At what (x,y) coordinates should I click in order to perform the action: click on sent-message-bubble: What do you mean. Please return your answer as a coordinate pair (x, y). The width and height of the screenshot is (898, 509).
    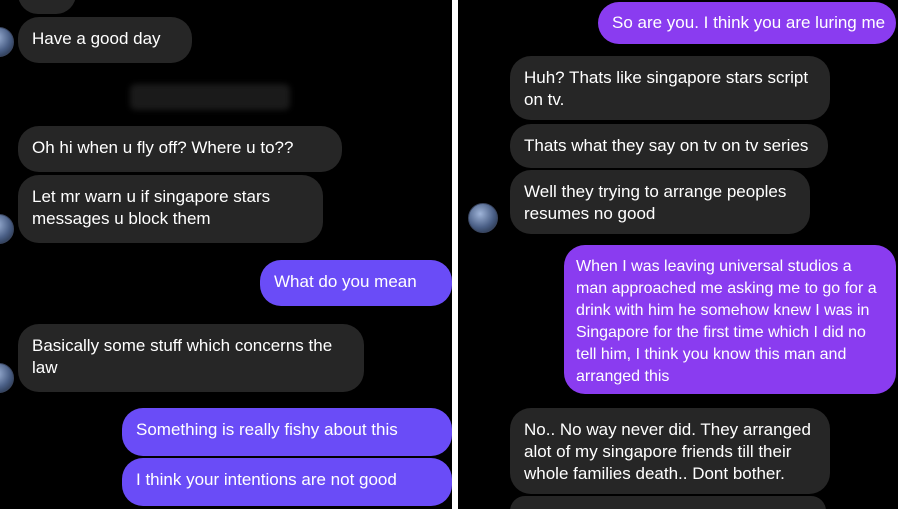
    Looking at the image, I should click on (356, 283).